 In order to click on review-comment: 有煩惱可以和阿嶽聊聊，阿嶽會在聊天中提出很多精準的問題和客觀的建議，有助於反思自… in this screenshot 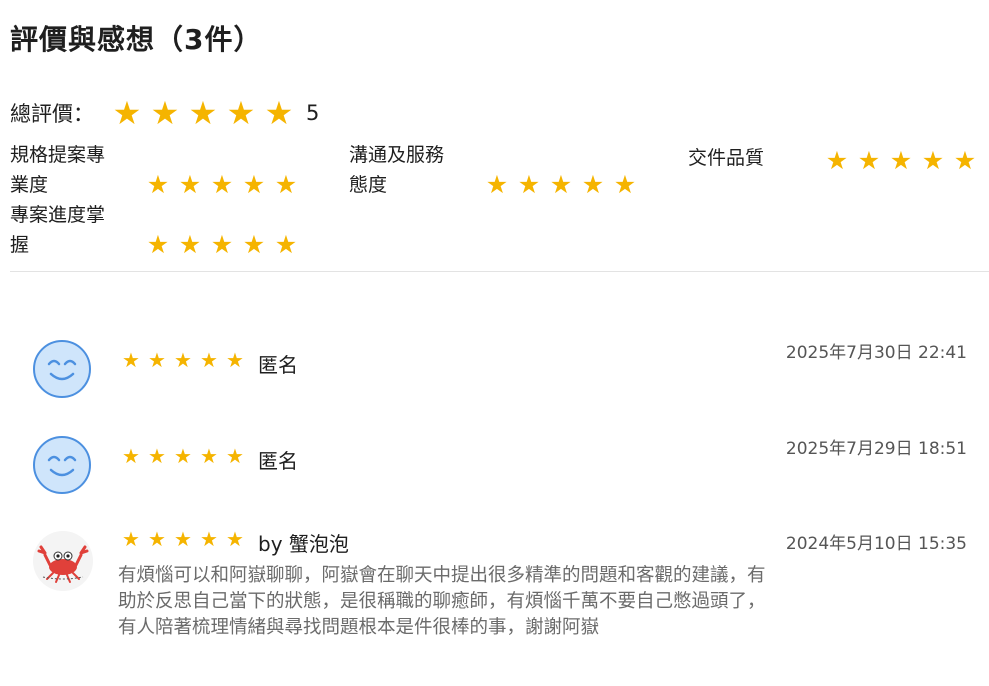, I will do `click(442, 601)`.